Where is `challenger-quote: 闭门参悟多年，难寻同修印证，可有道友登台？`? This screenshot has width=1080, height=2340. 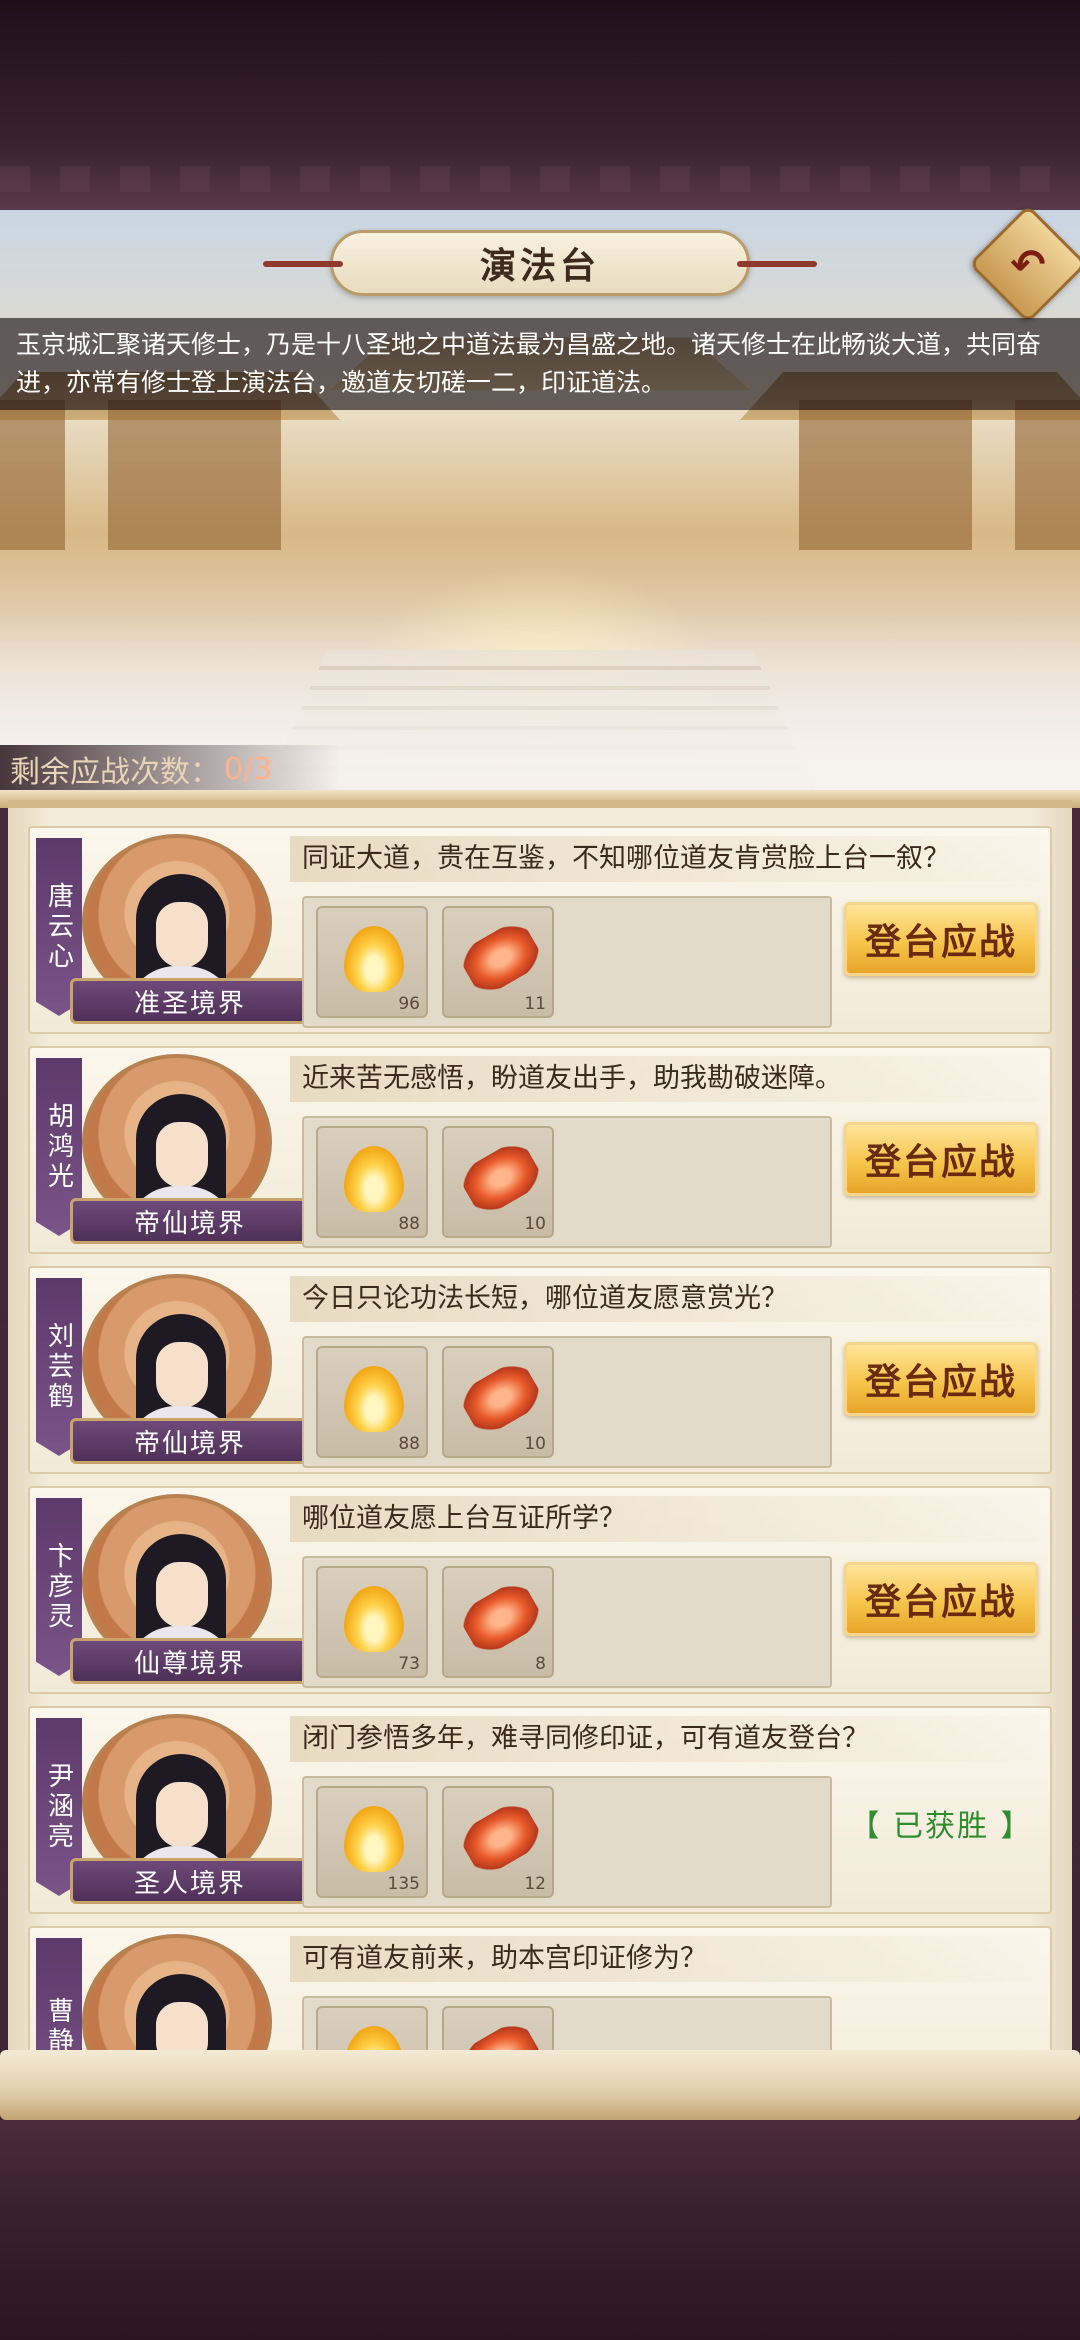
challenger-quote: 闭门参悟多年，难寻同修印证，可有道友登台？ is located at coordinates (665, 1739).